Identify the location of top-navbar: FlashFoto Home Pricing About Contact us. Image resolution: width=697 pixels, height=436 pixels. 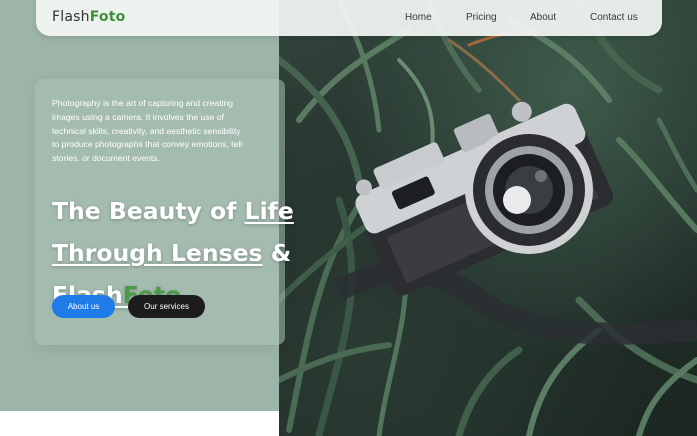
(349, 18).